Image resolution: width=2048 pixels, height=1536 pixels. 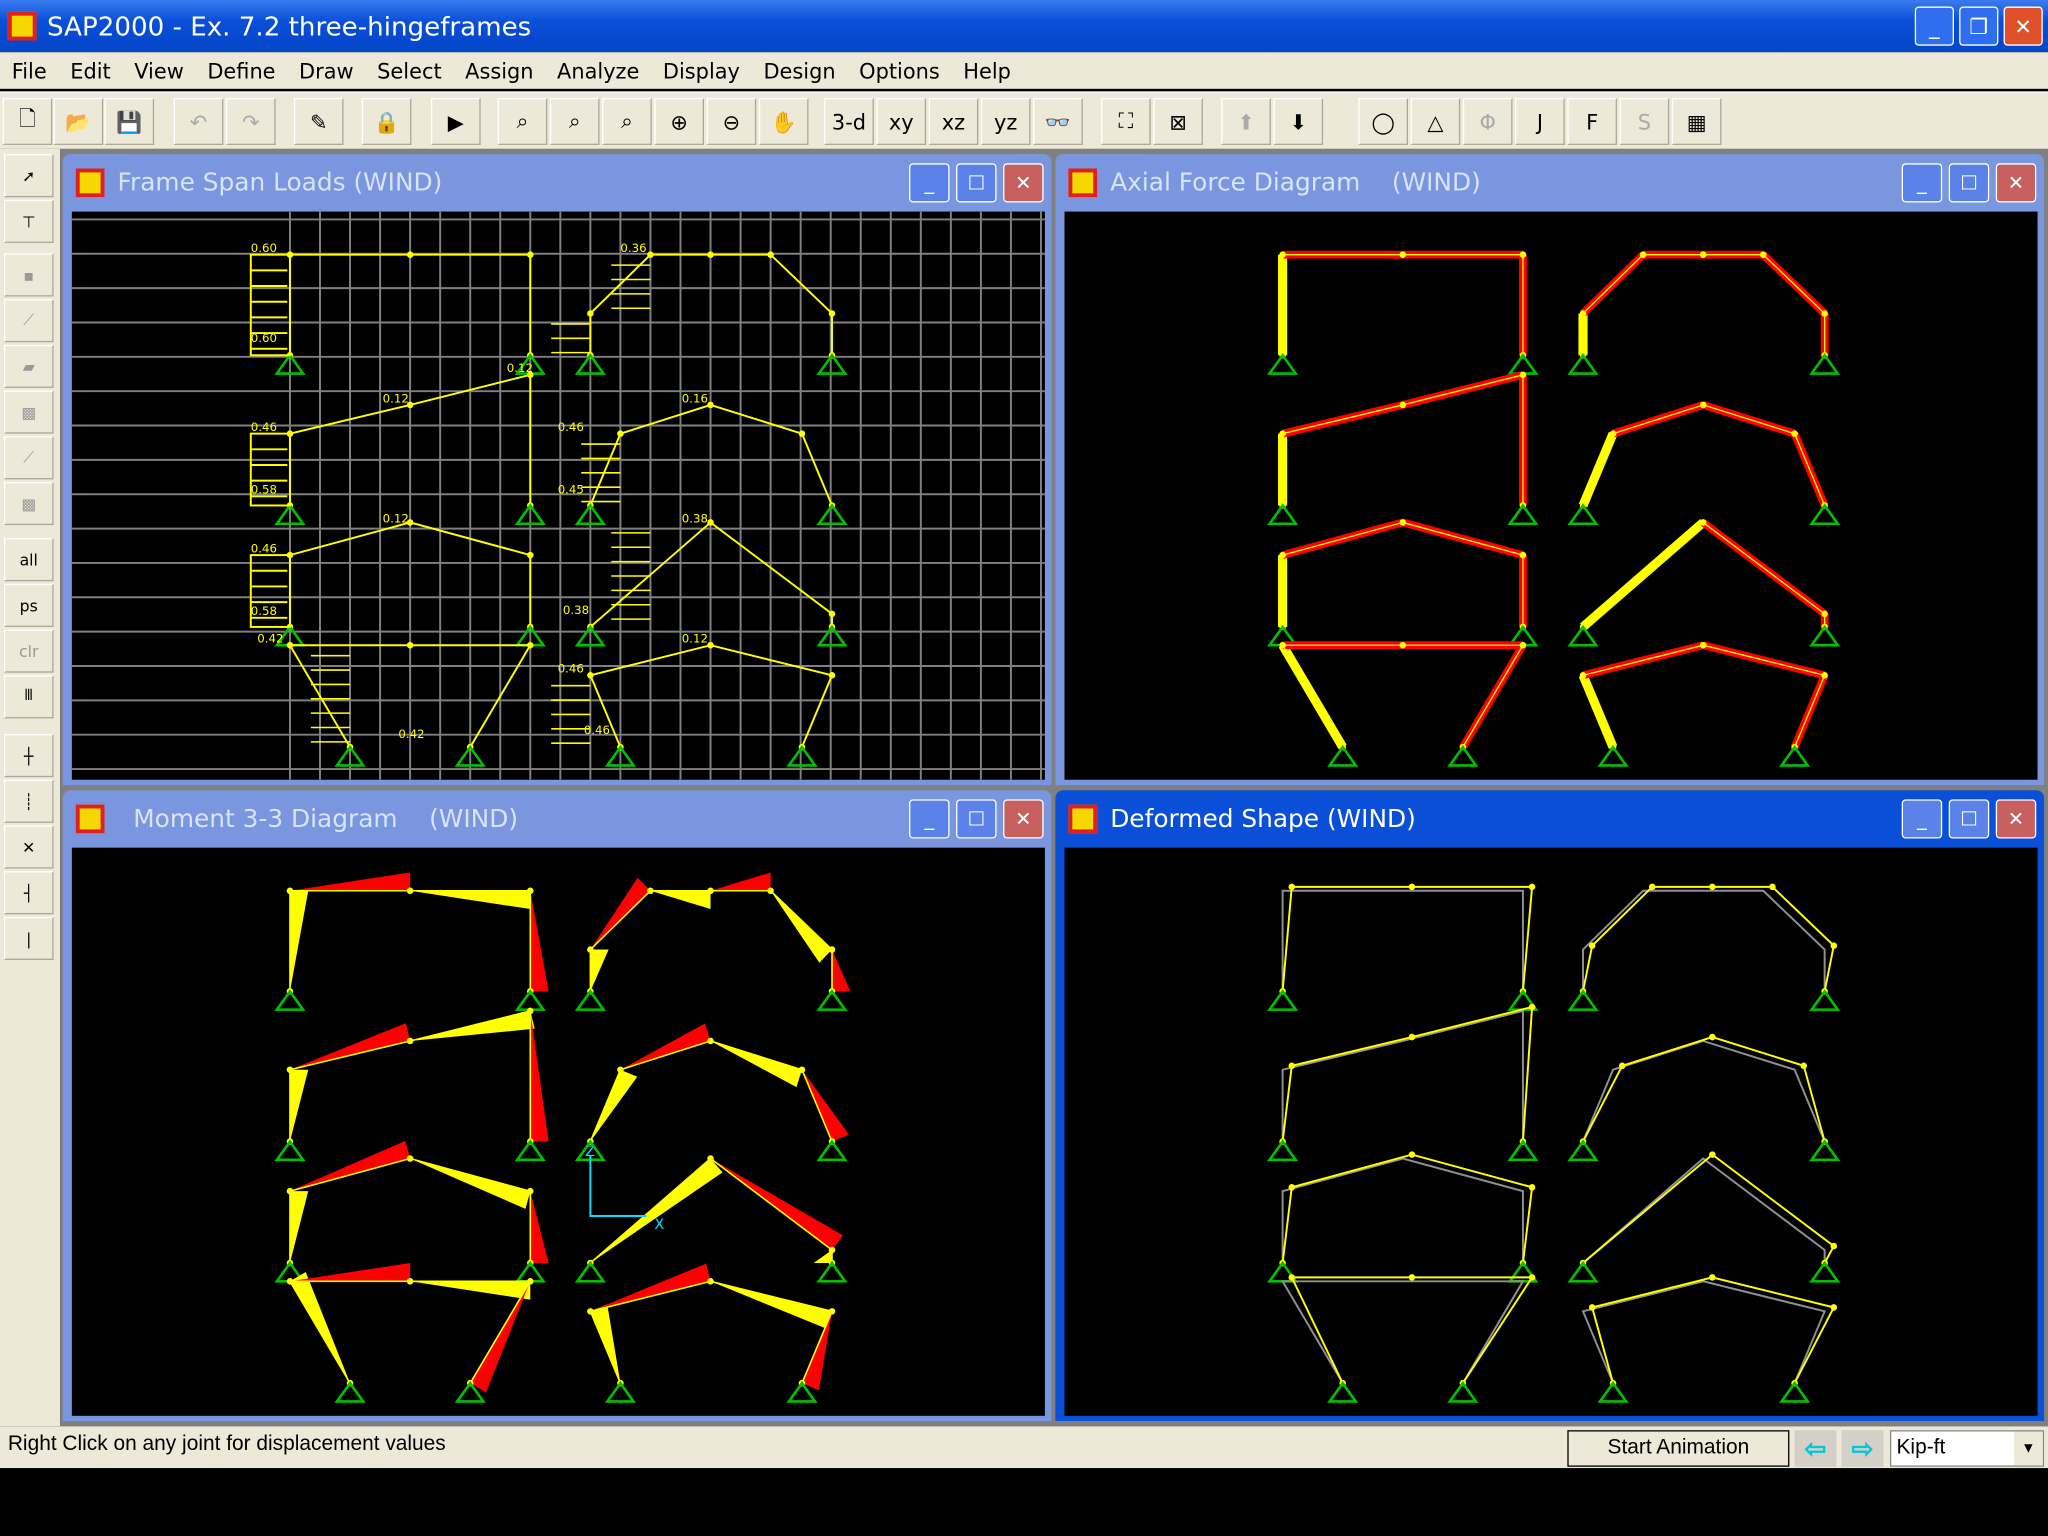 What do you see at coordinates (1402, 574) in the screenshot?
I see `frame-member` at bounding box center [1402, 574].